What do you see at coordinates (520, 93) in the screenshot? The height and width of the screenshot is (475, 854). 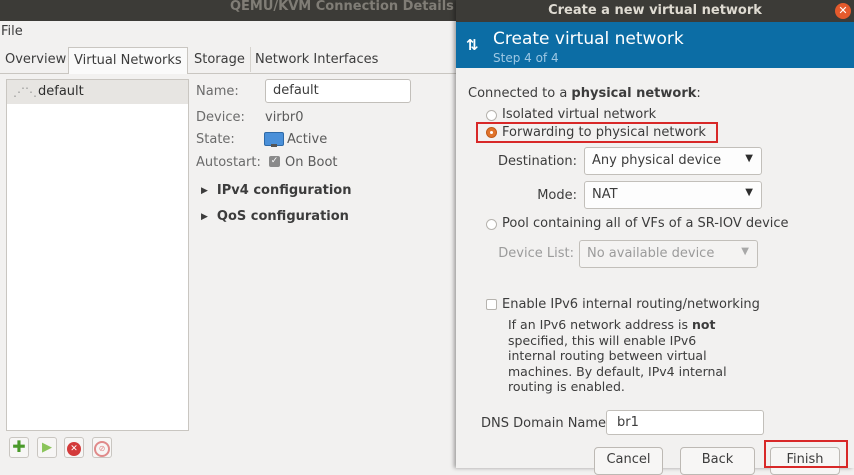 I see `connected-prefix: Connected to a` at bounding box center [520, 93].